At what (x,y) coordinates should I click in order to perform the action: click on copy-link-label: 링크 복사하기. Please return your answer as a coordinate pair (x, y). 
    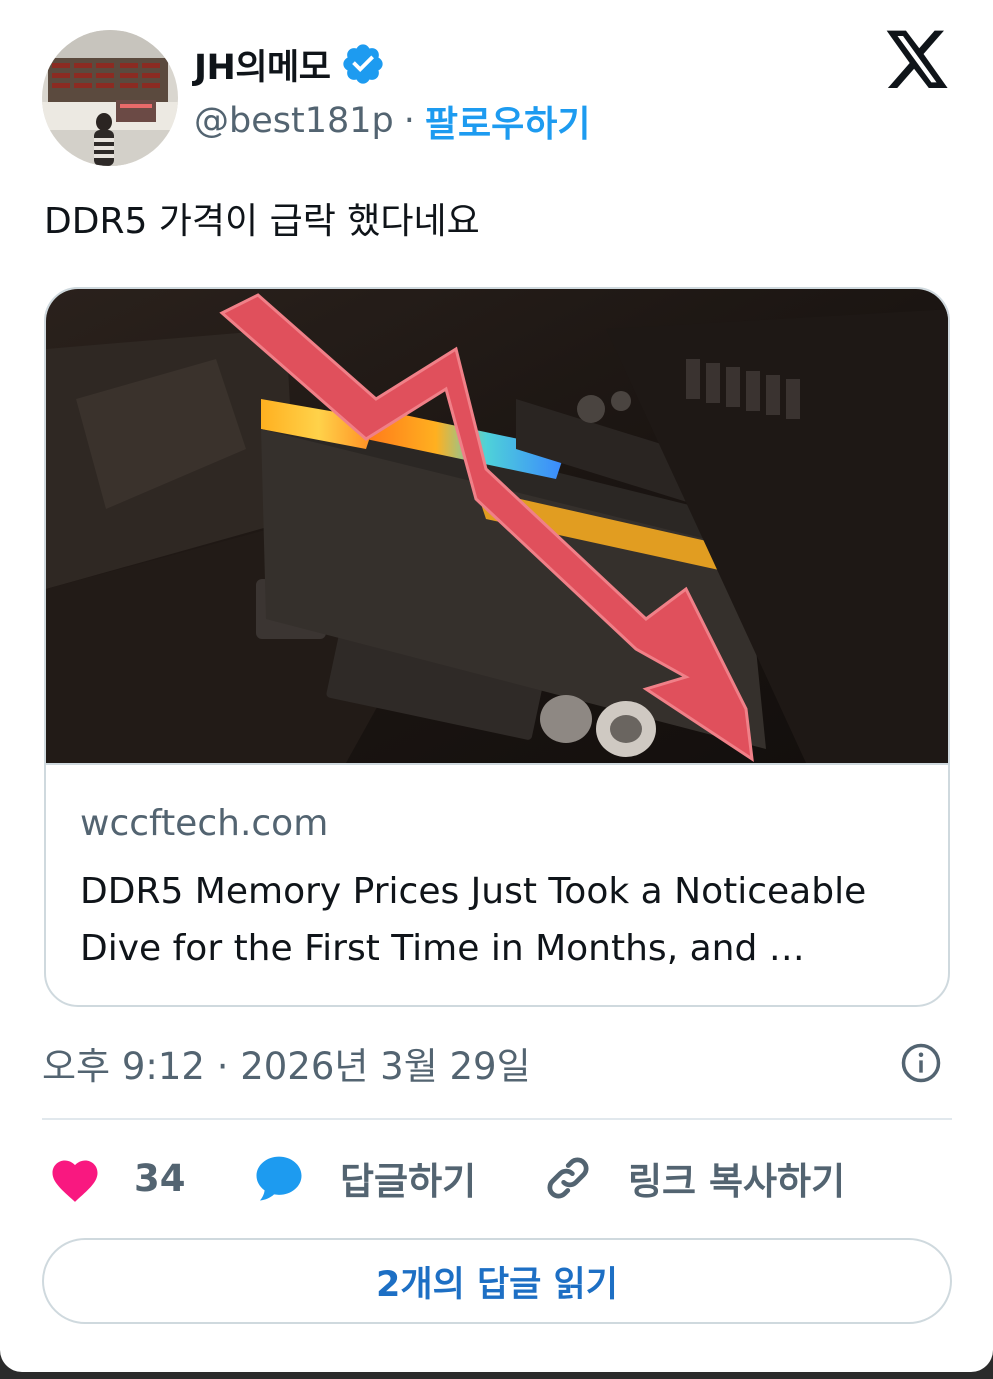
    Looking at the image, I should click on (737, 1181).